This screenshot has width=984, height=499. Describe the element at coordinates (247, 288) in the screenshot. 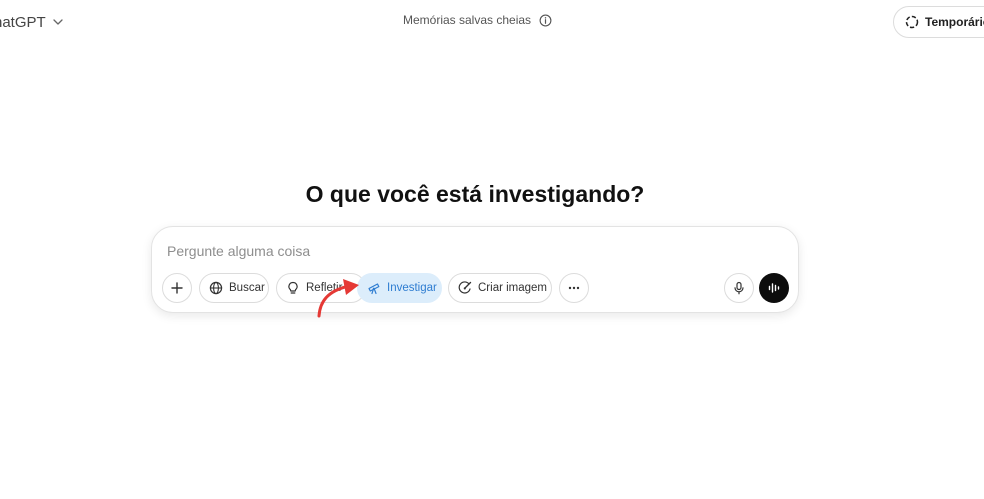

I see `search-tool-label: Buscar` at that location.